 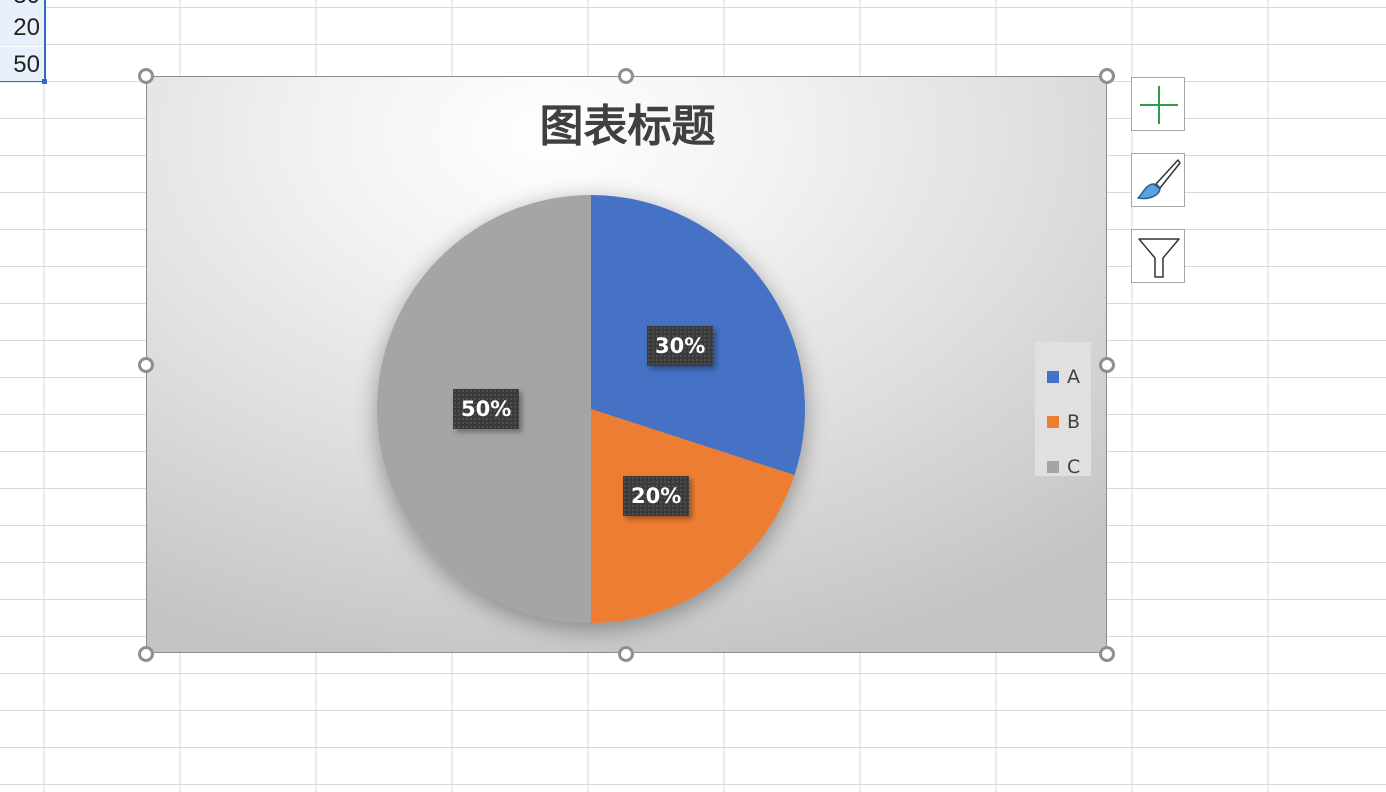 I want to click on chart-filters-button, so click(x=1158, y=256).